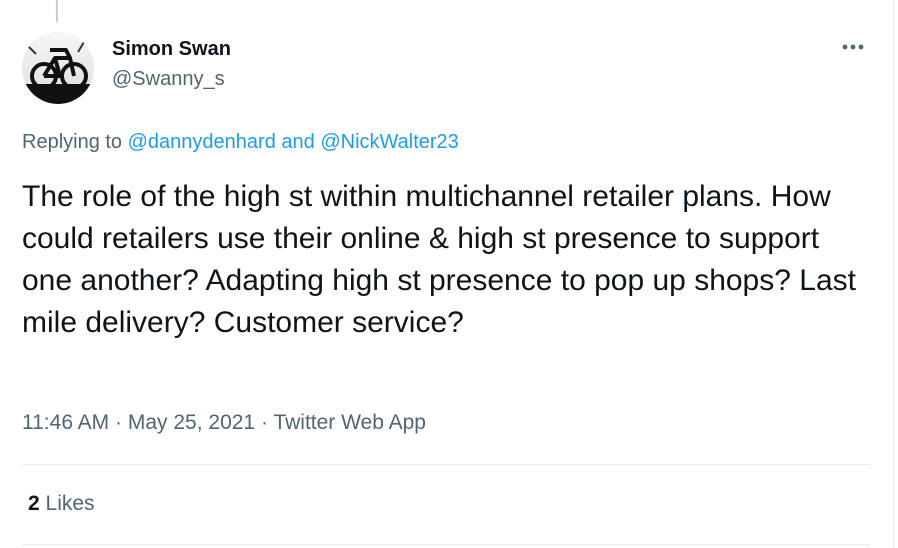  Describe the element at coordinates (70, 503) in the screenshot. I see `likes-label: Likes` at that location.